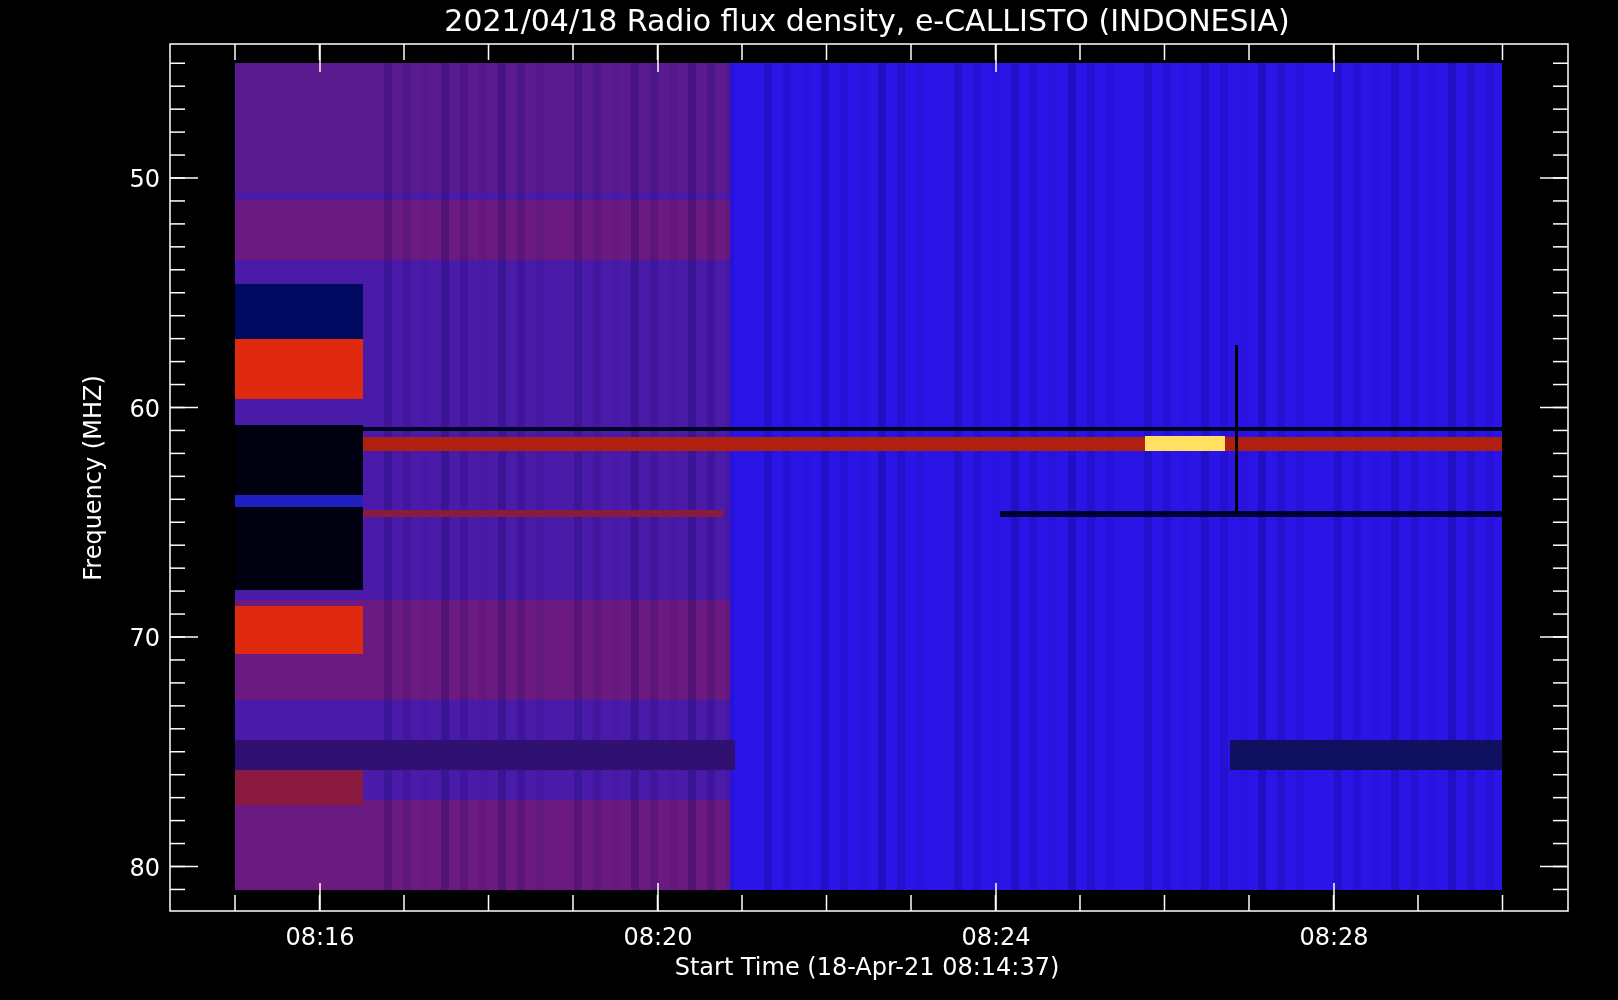  I want to click on axis-tick-label: 08:16, so click(320, 937).